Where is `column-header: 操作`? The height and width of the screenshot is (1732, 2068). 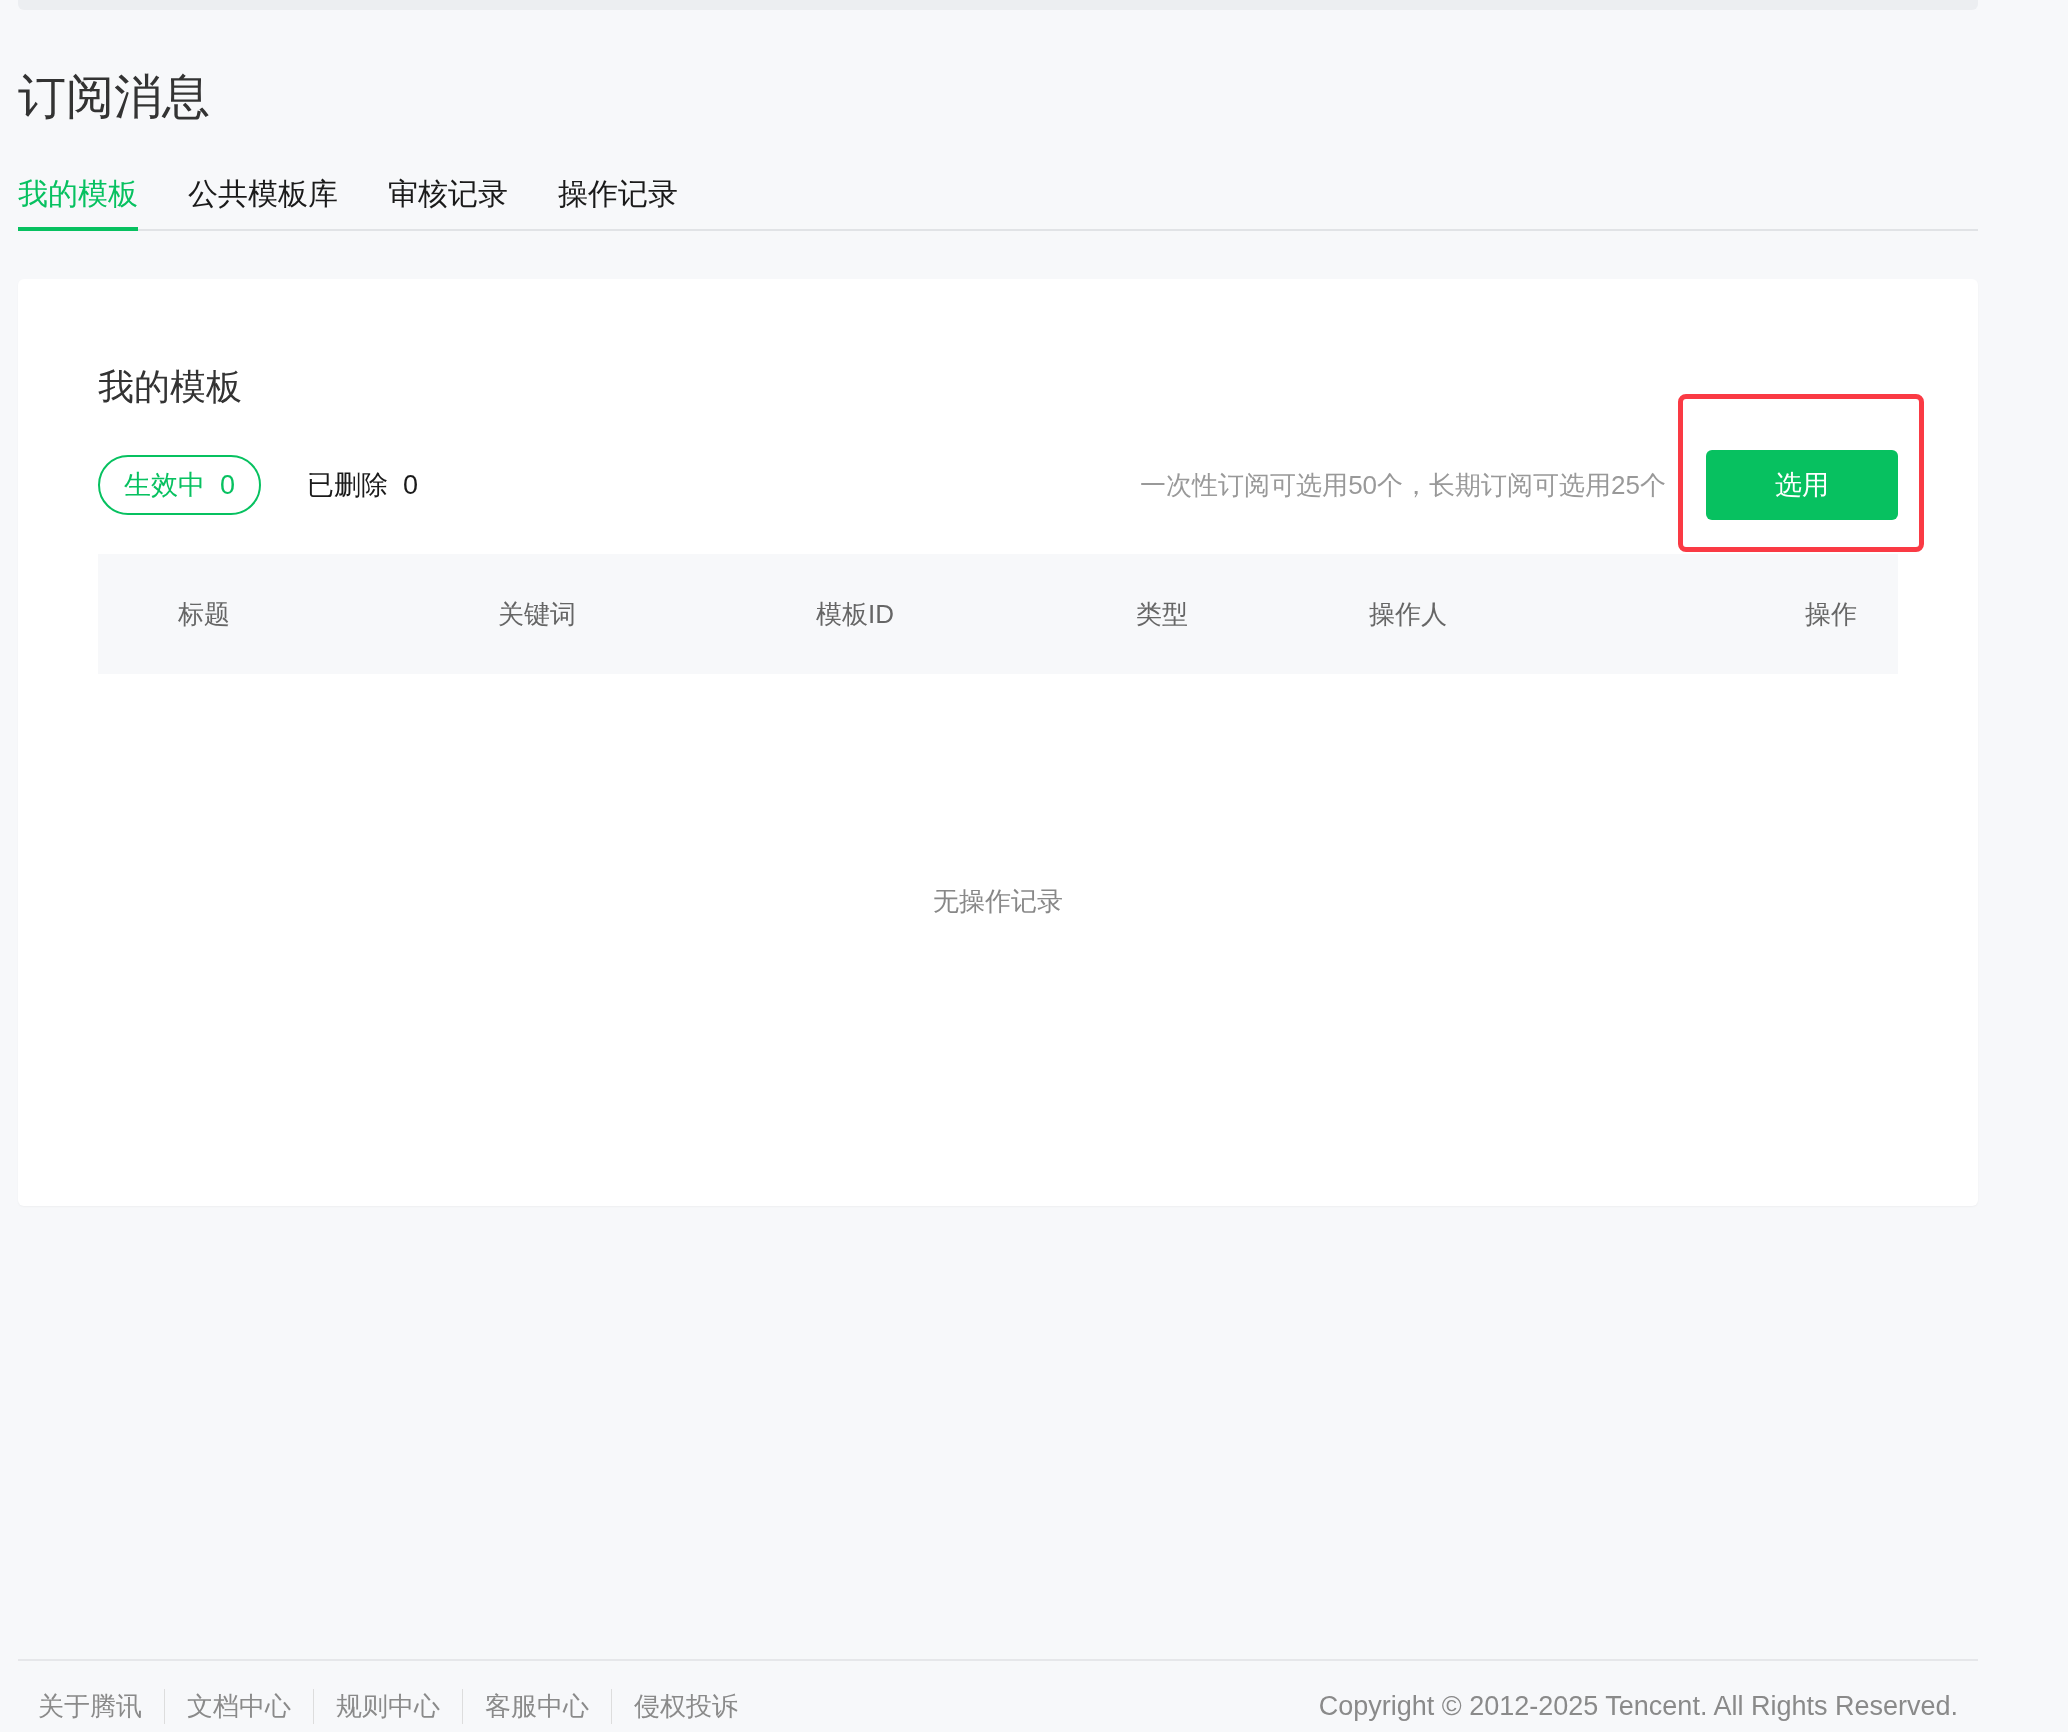 column-header: 操作 is located at coordinates (1831, 614).